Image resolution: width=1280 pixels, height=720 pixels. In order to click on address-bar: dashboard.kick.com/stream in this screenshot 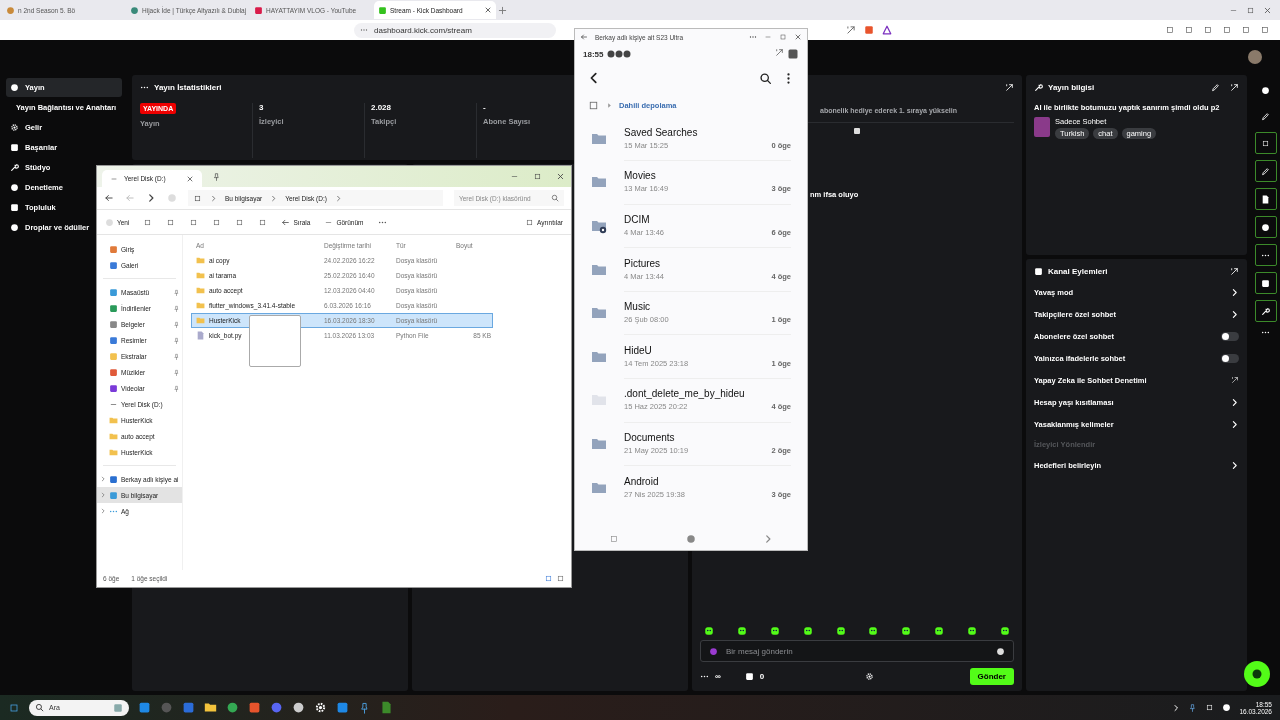, I will do `click(455, 30)`.